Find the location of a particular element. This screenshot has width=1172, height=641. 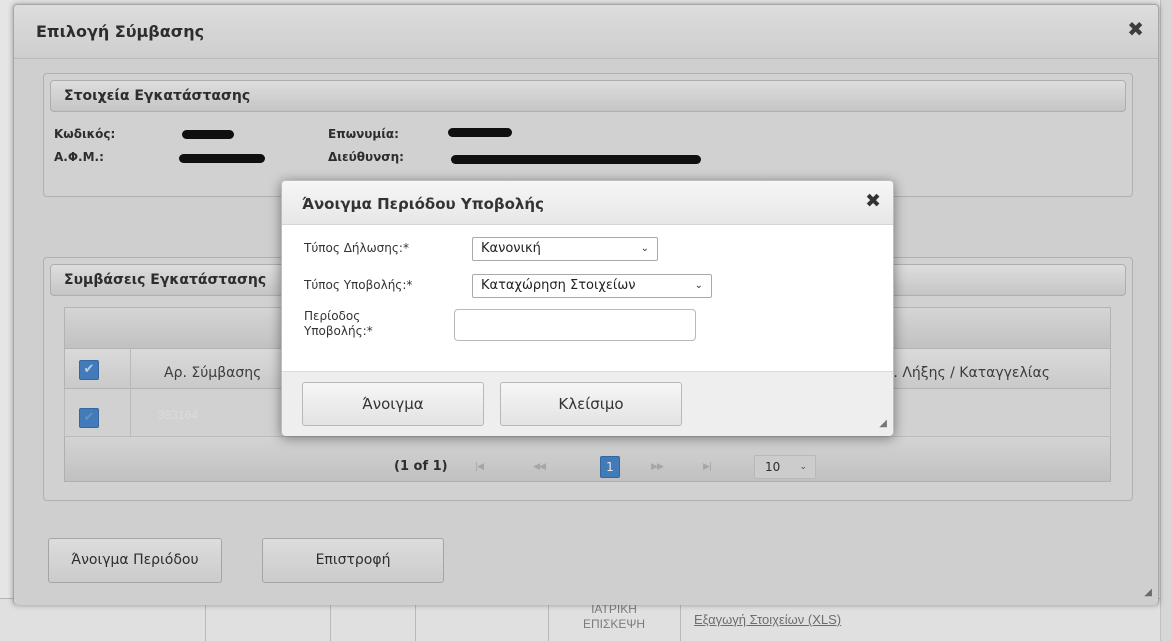

submission-period-label-line1: Περίοδος is located at coordinates (332, 316).